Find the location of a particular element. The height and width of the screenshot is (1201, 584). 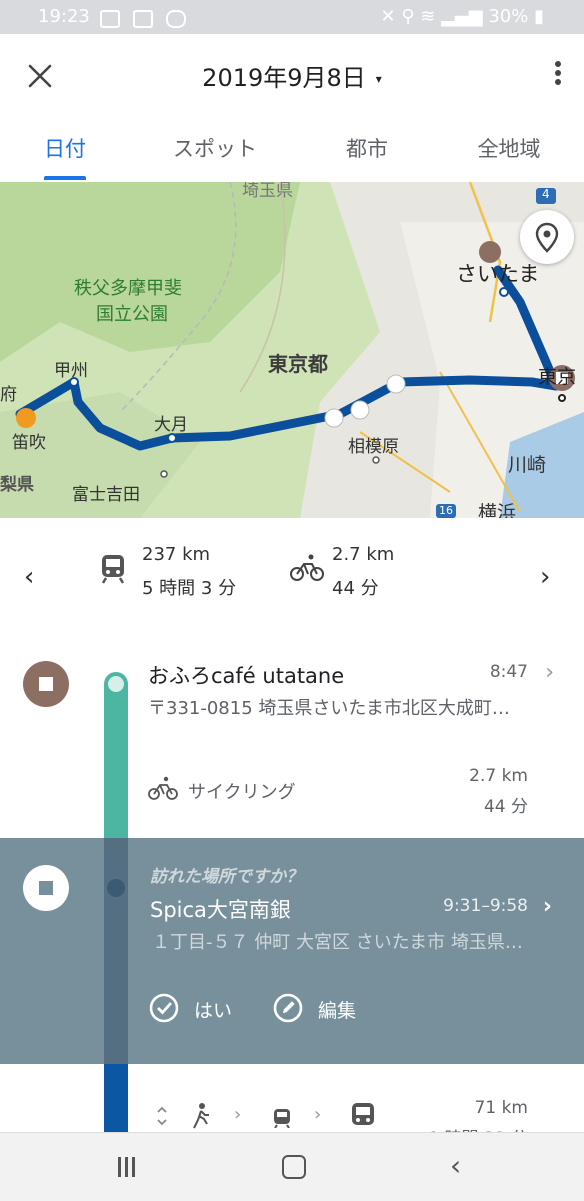

transit-segment-line is located at coordinates (116, 1098).